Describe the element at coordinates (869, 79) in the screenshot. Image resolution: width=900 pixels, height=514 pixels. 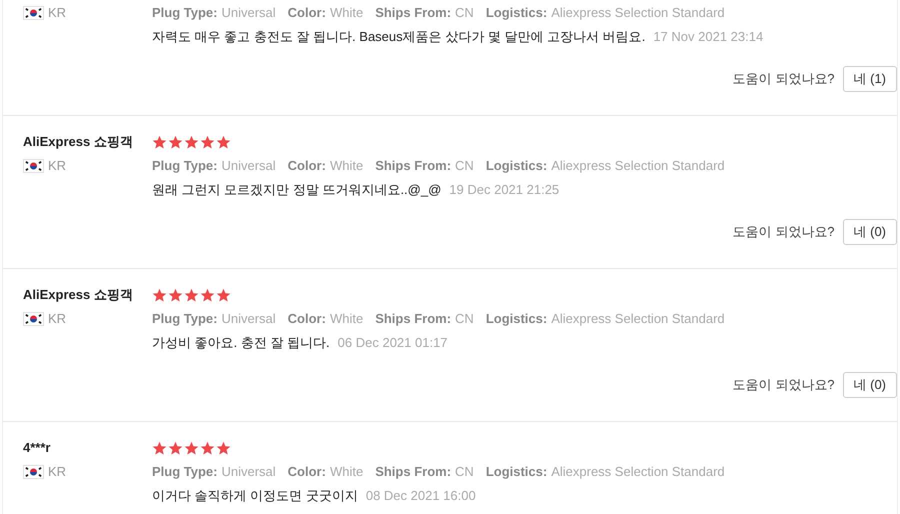
I see `helpful-button: 네 (1)` at that location.